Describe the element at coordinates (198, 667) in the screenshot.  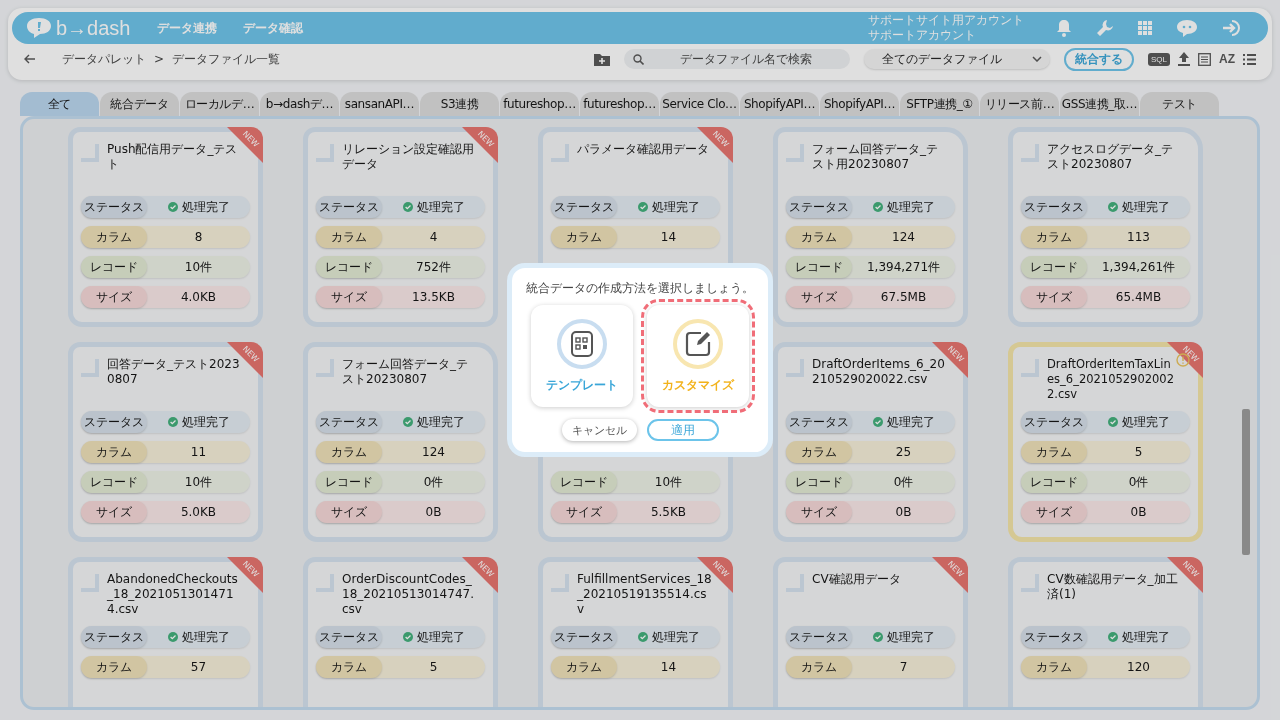
I see `row-value: 57` at that location.